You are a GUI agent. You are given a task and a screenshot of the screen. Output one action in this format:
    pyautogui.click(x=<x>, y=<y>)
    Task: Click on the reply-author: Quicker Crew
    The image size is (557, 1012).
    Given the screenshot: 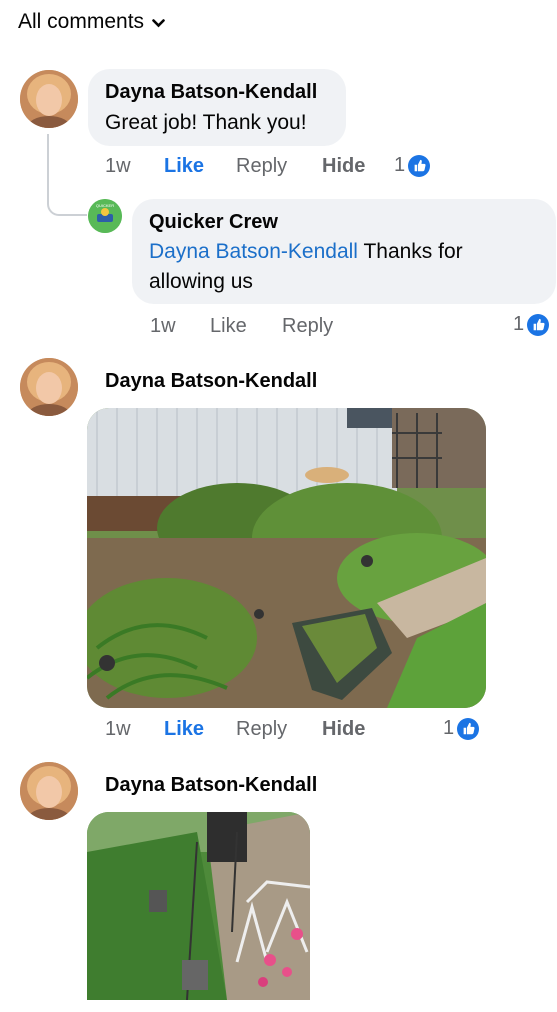 What is the action you would take?
    pyautogui.click(x=213, y=222)
    